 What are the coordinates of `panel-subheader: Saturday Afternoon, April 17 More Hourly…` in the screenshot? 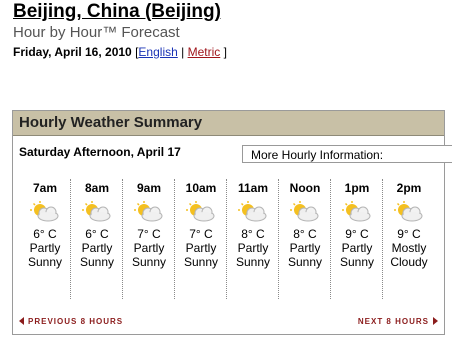 It's located at (232, 152).